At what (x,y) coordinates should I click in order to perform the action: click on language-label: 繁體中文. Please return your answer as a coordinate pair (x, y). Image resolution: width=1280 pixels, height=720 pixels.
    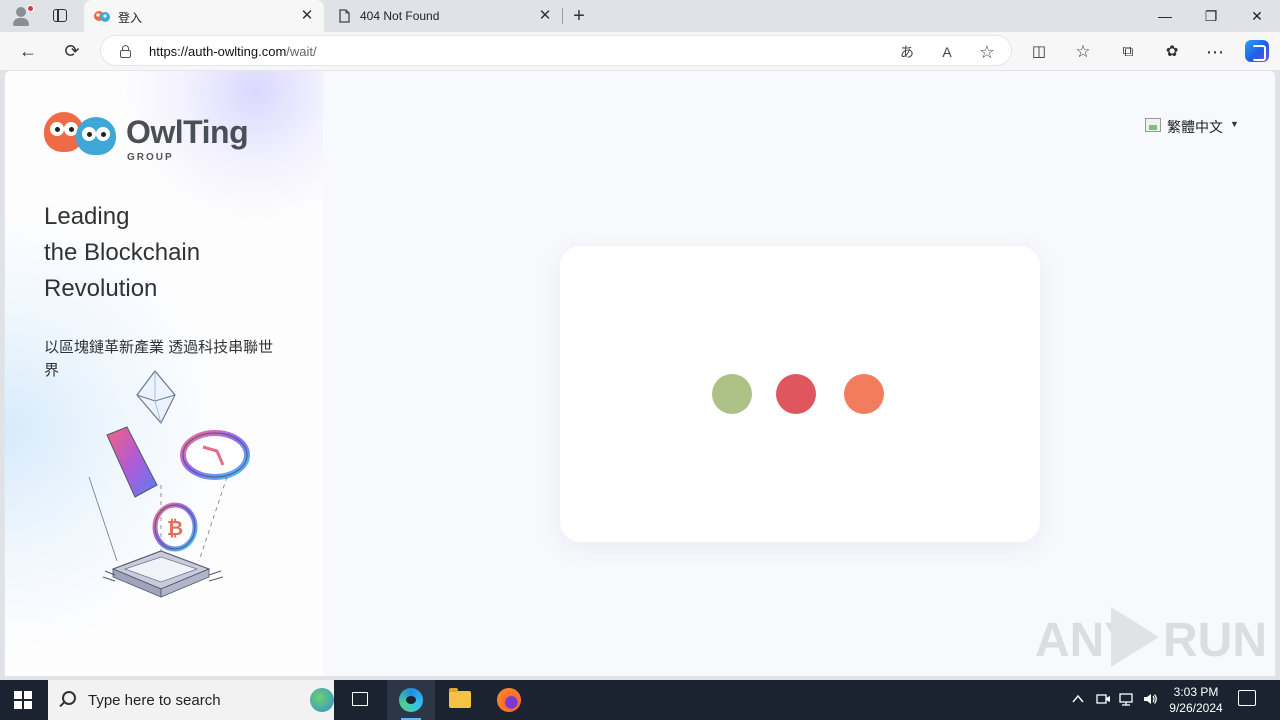
    Looking at the image, I should click on (1195, 127).